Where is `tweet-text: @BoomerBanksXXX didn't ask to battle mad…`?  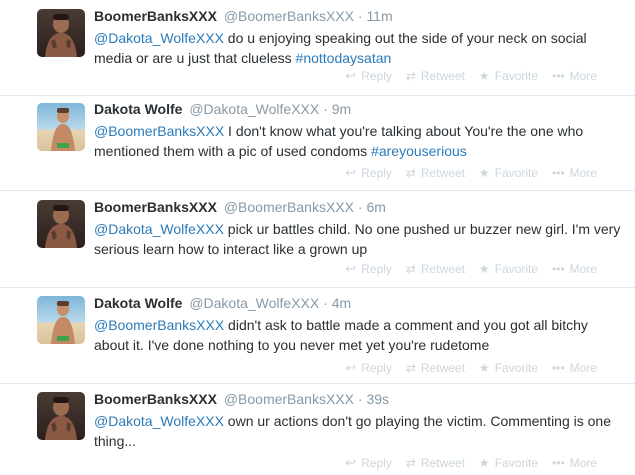
tweet-text: @BoomerBanksXXX didn't ask to battle mad… is located at coordinates (359, 335).